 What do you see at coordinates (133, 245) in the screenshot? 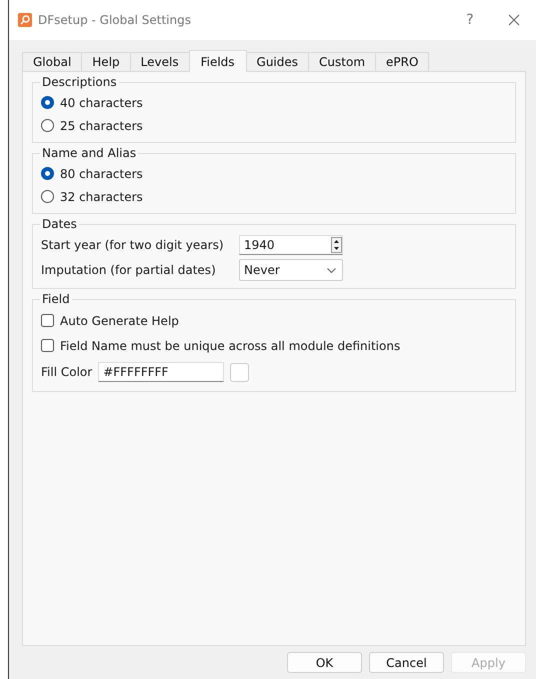
I see `field-label: Start year (for two digit years)` at bounding box center [133, 245].